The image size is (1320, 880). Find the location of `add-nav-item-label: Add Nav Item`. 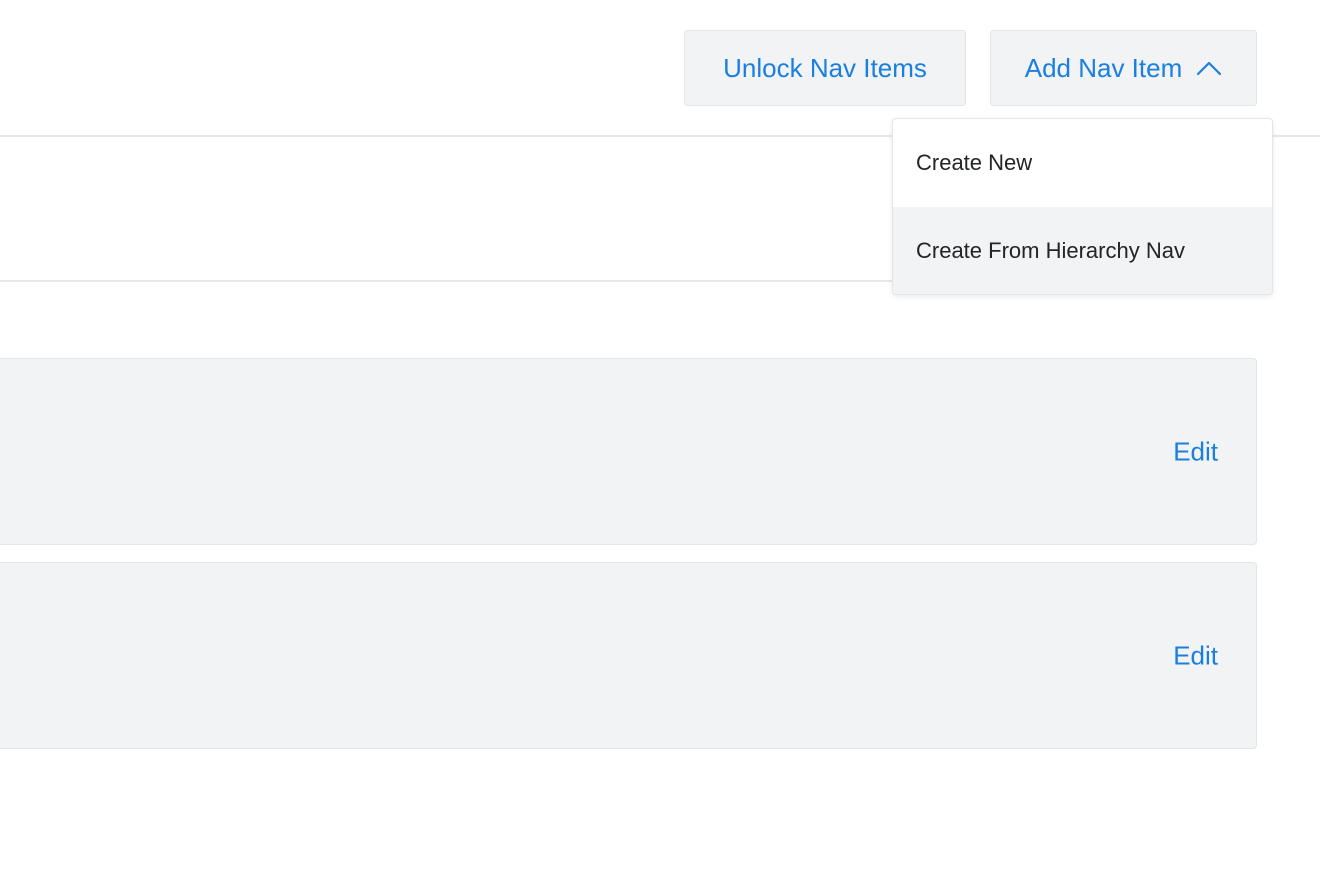

add-nav-item-label: Add Nav Item is located at coordinates (1103, 67).